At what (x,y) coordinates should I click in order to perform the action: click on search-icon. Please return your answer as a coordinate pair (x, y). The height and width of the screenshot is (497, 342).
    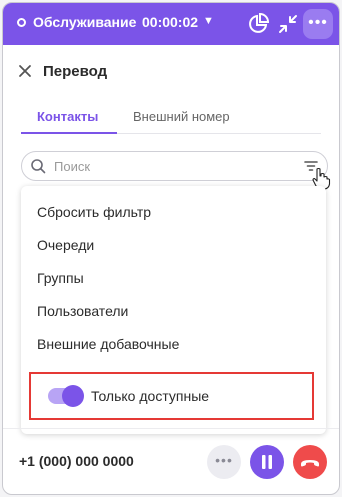
    Looking at the image, I should click on (38, 166).